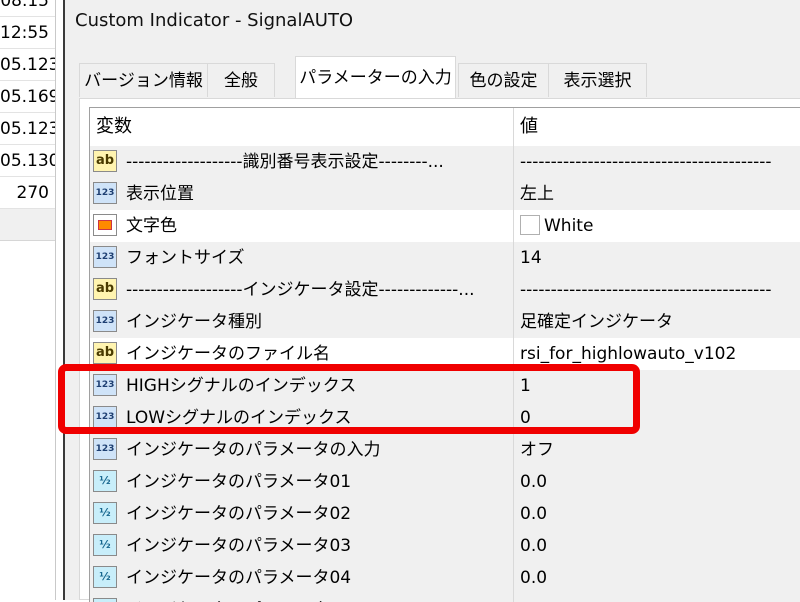 The height and width of the screenshot is (602, 800). What do you see at coordinates (239, 514) in the screenshot?
I see `row-label: インジケータのパラメータ02` at bounding box center [239, 514].